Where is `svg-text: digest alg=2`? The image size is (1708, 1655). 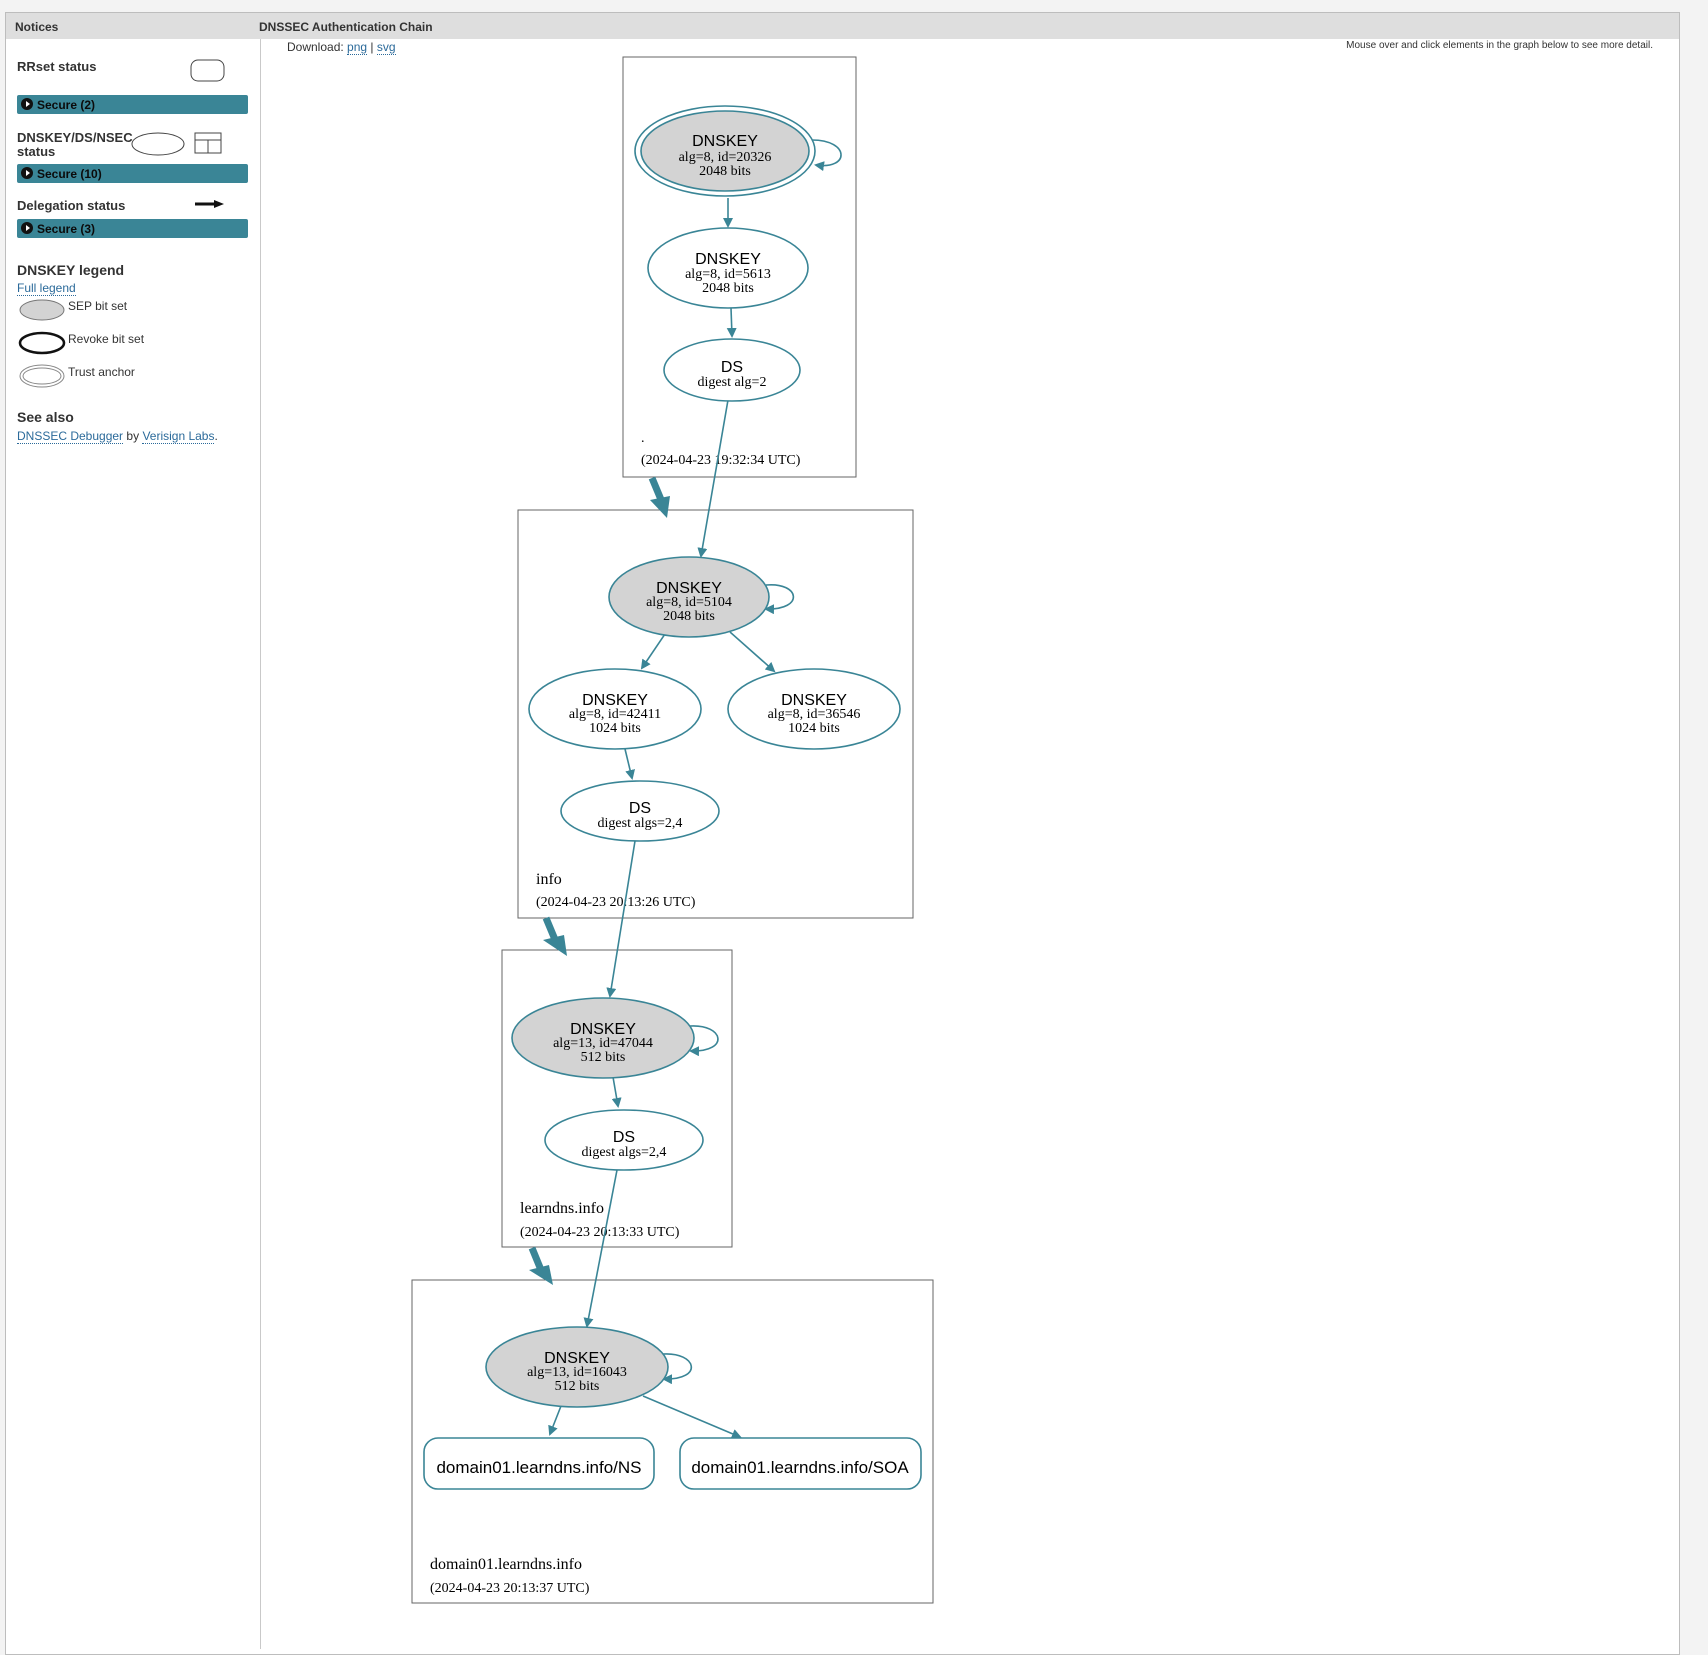
svg-text: digest alg=2 is located at coordinates (732, 382).